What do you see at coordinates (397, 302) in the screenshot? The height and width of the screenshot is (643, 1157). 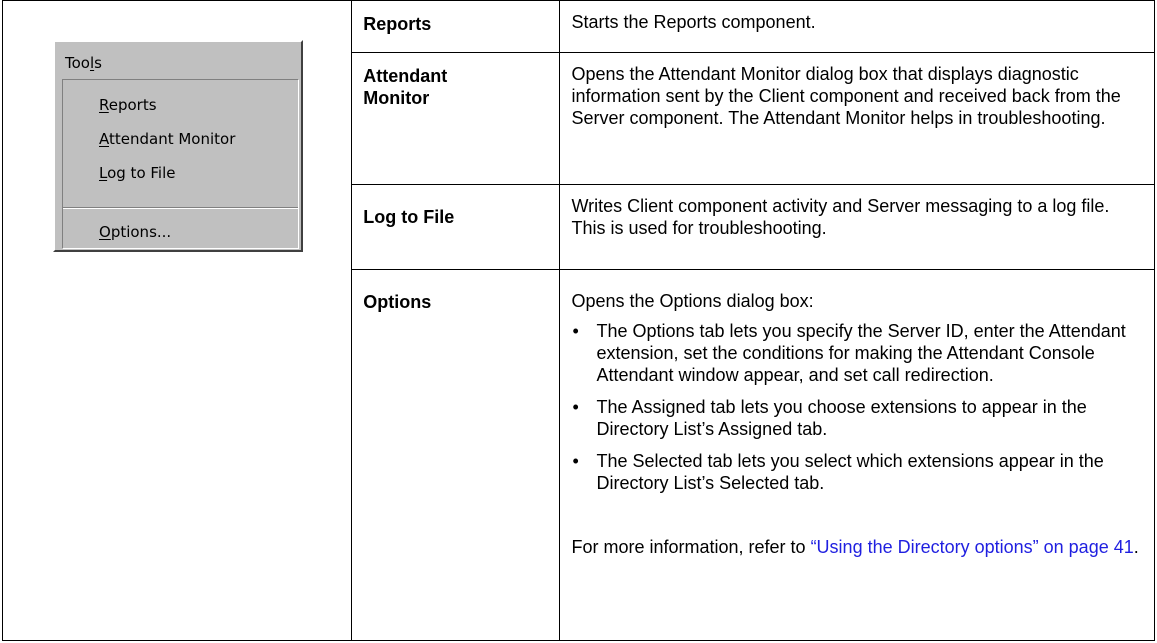 I see `term-options: Options` at bounding box center [397, 302].